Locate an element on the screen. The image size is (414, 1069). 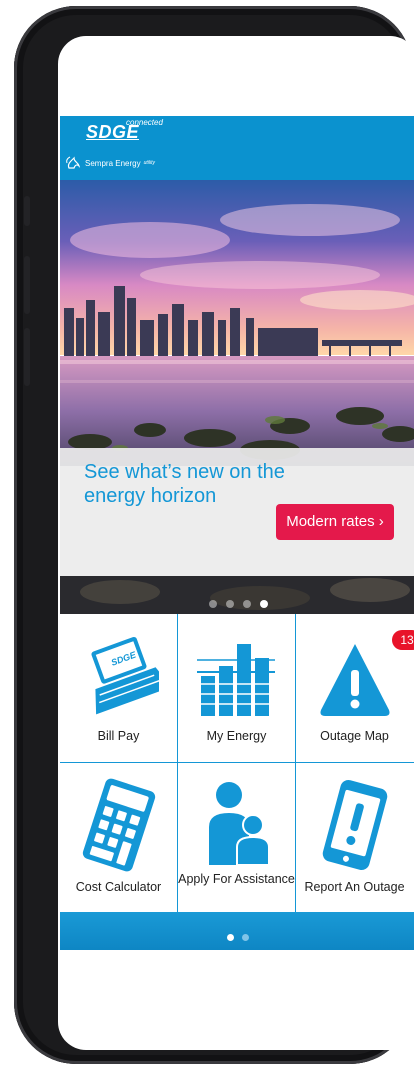
tile-label: Bill Pay is located at coordinates (118, 736).